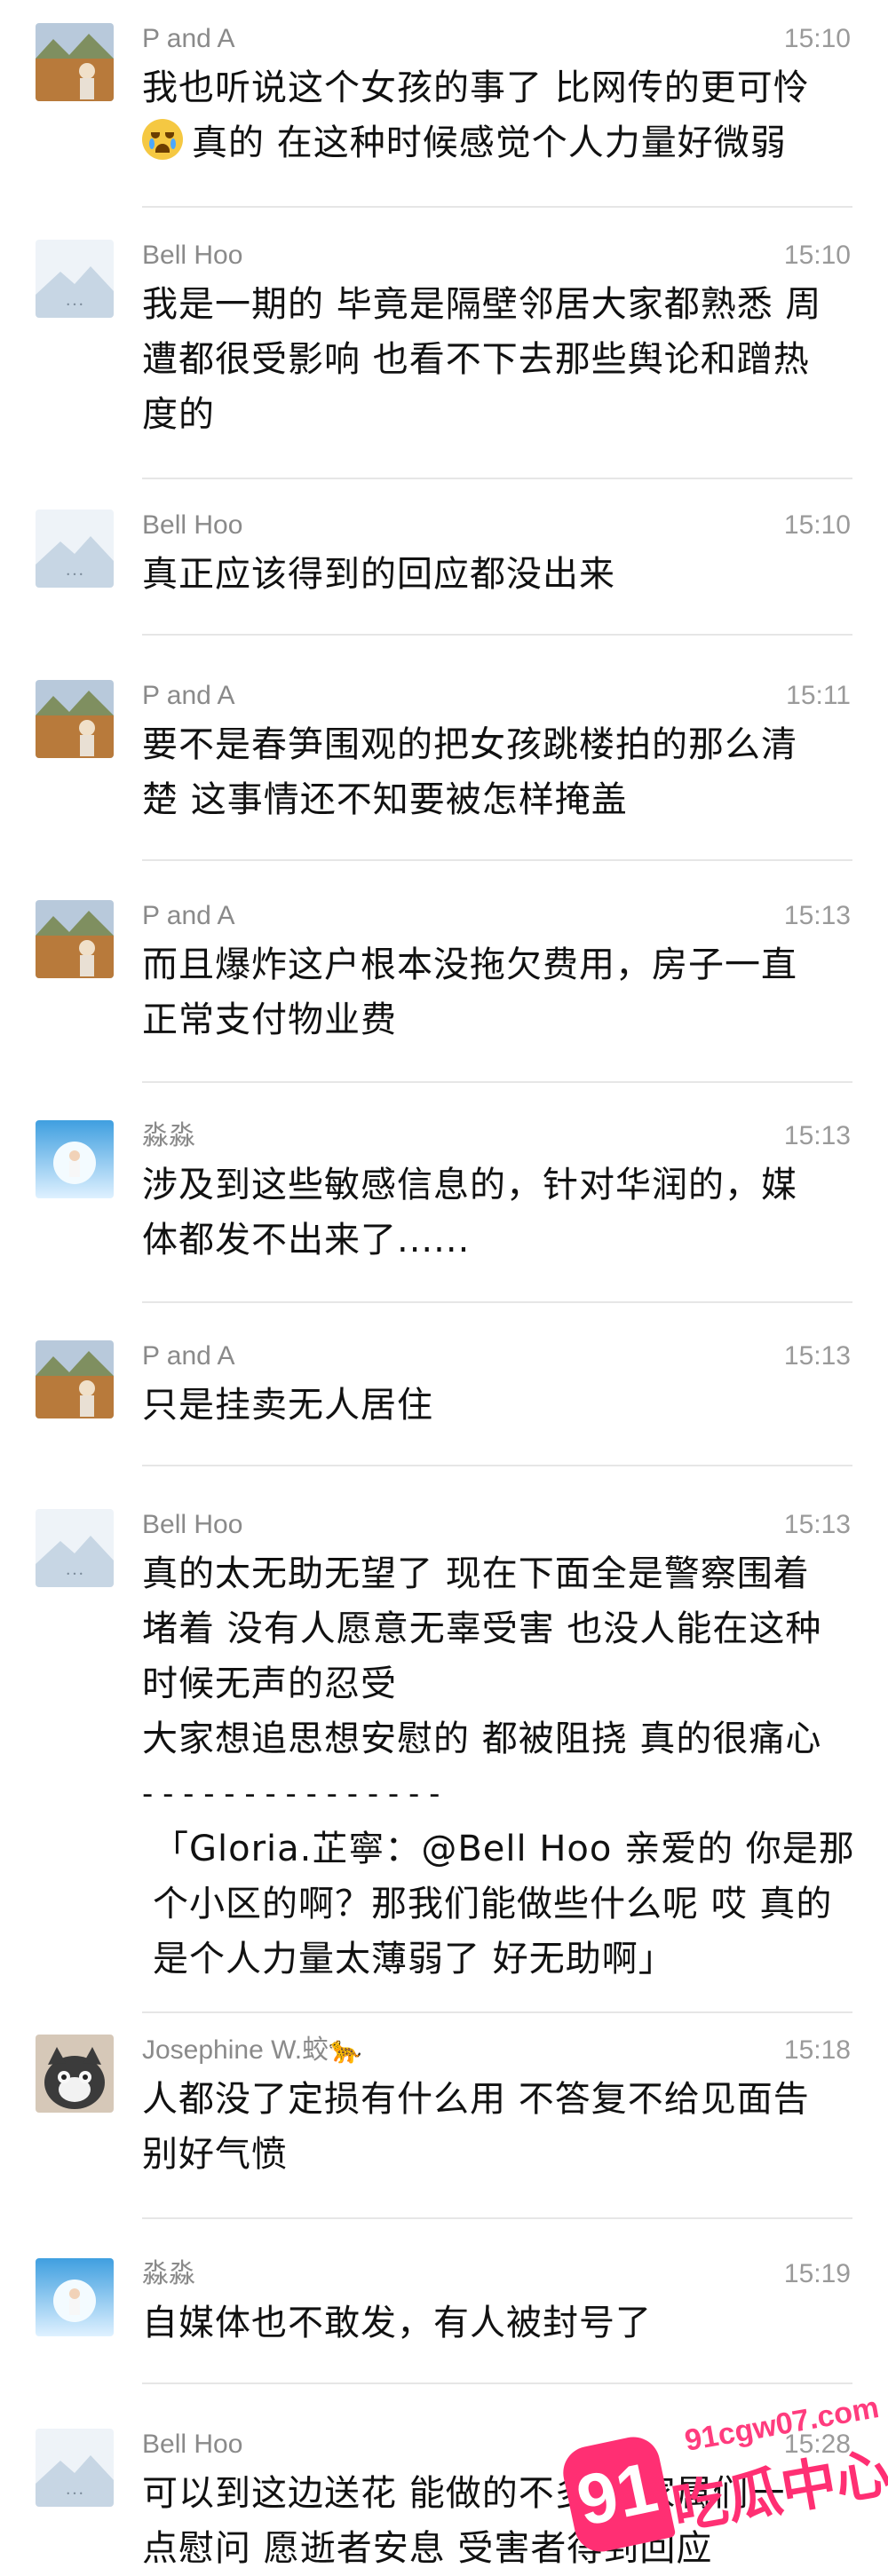  Describe the element at coordinates (497, 2127) in the screenshot. I see `message-text: 人都没了定损有什么用 不答复不给见面告 别好气愤` at that location.